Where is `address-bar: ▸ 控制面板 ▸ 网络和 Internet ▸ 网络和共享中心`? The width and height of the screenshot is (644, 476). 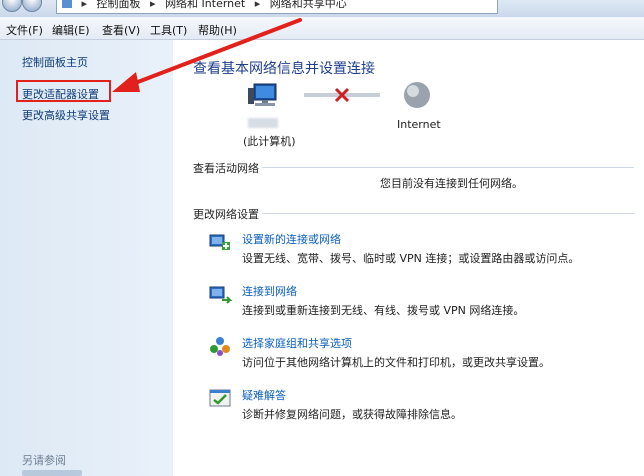 address-bar: ▸ 控制面板 ▸ 网络和 Internet ▸ 网络和共享中心 is located at coordinates (322, 9).